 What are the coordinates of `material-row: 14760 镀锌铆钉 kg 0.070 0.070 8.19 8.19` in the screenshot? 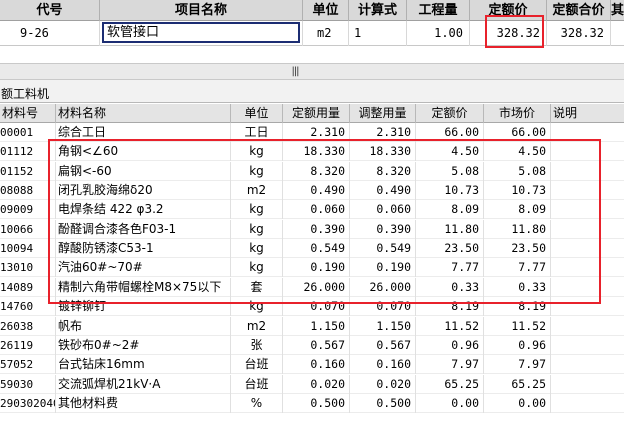 It's located at (312, 307).